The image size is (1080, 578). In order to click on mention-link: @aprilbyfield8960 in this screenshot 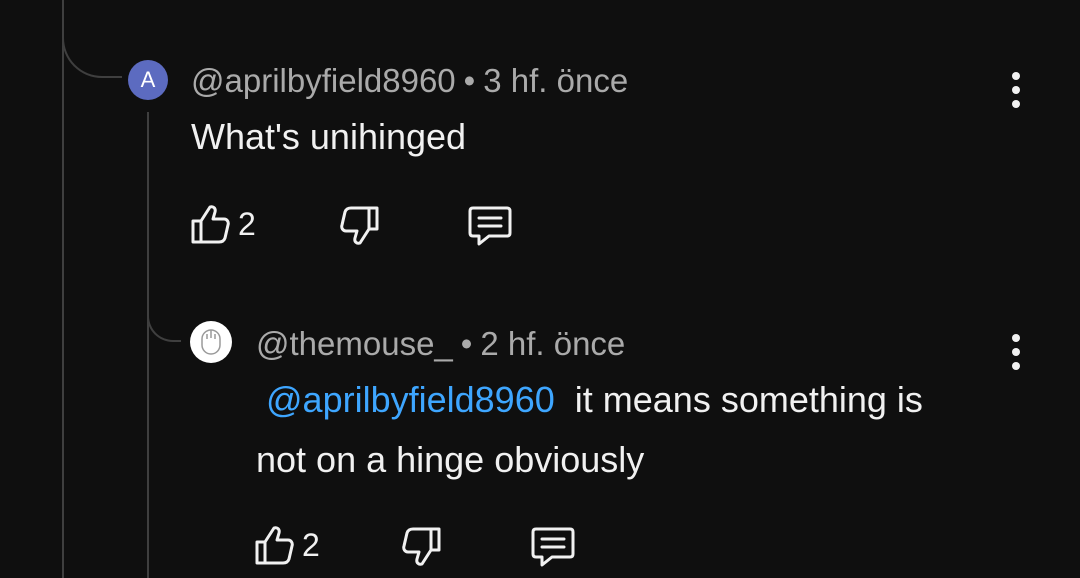, I will do `click(410, 399)`.